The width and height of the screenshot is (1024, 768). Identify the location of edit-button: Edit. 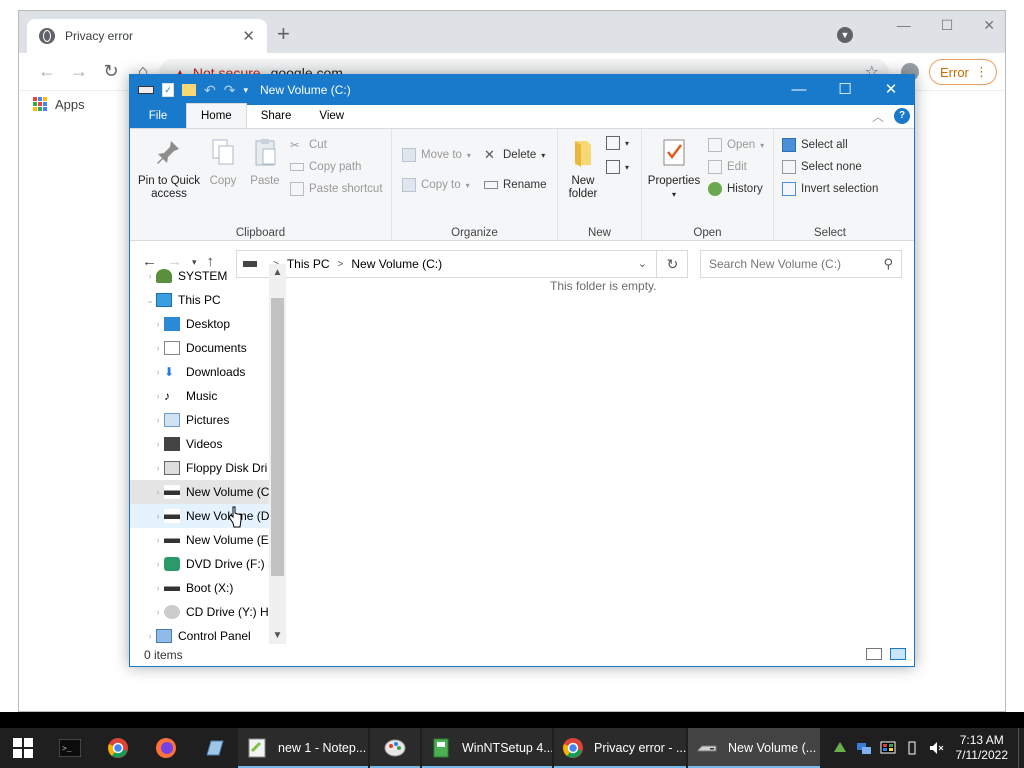
(727, 167).